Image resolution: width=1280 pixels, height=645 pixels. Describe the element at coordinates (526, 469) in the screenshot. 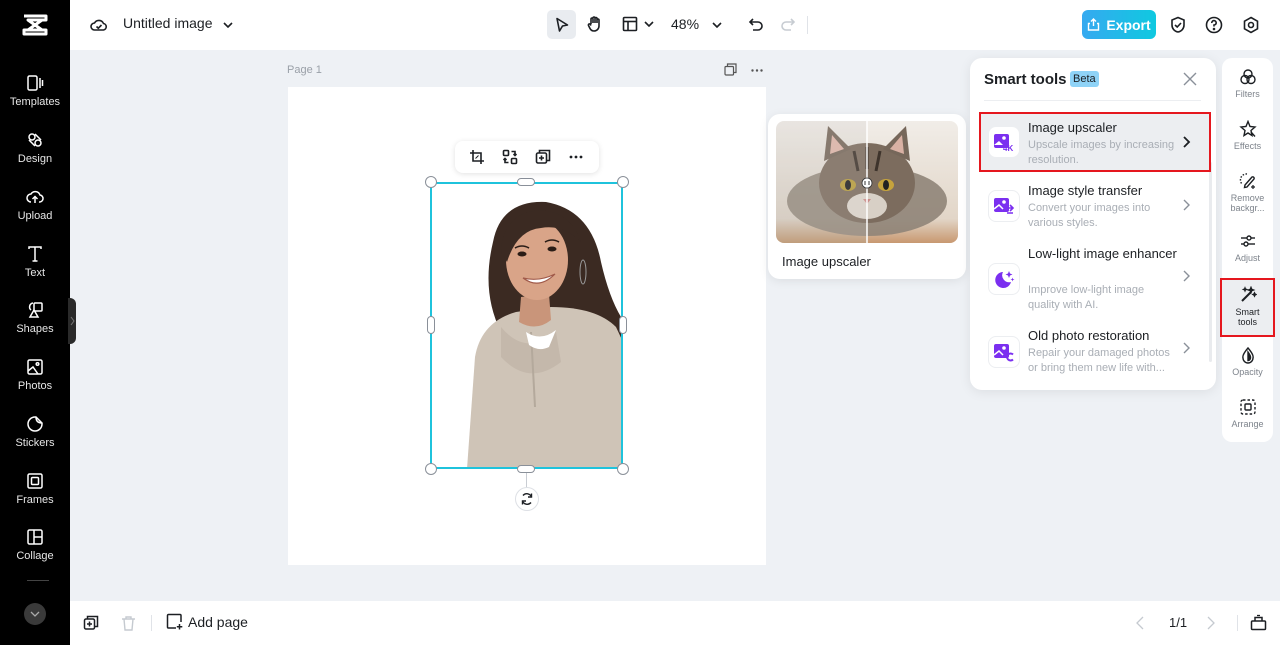

I see `resize-handle-bottom` at that location.